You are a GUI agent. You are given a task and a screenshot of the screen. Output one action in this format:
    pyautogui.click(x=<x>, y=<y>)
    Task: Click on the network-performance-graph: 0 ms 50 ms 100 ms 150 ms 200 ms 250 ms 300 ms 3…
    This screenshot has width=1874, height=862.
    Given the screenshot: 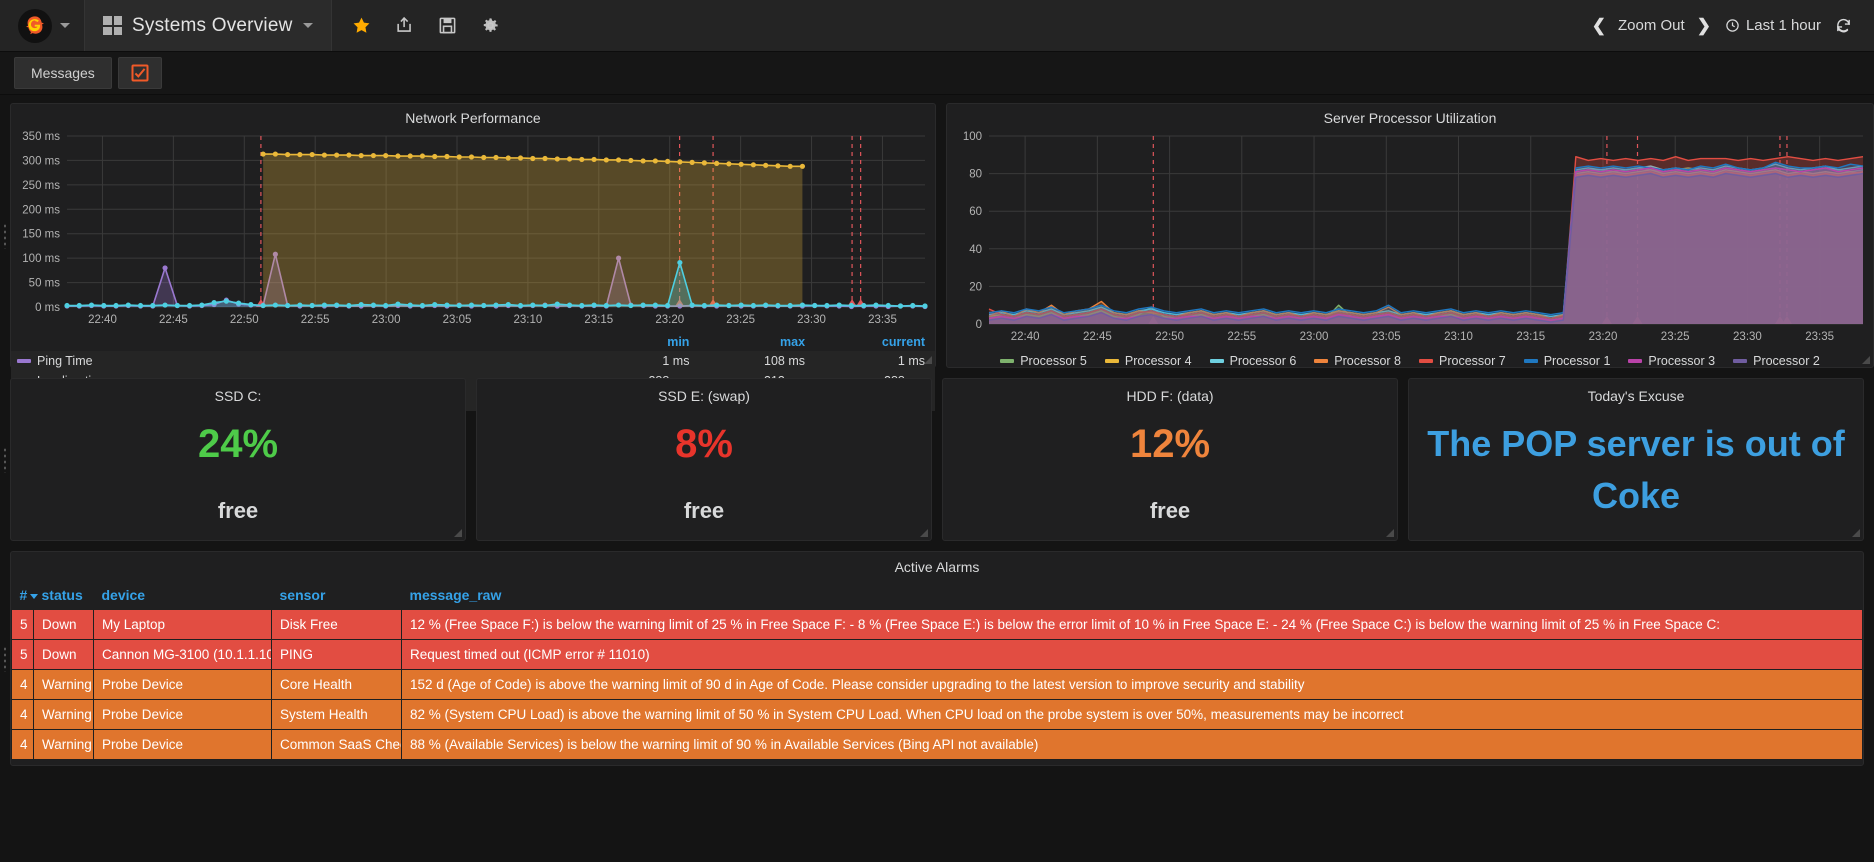 What is the action you would take?
    pyautogui.click(x=473, y=230)
    